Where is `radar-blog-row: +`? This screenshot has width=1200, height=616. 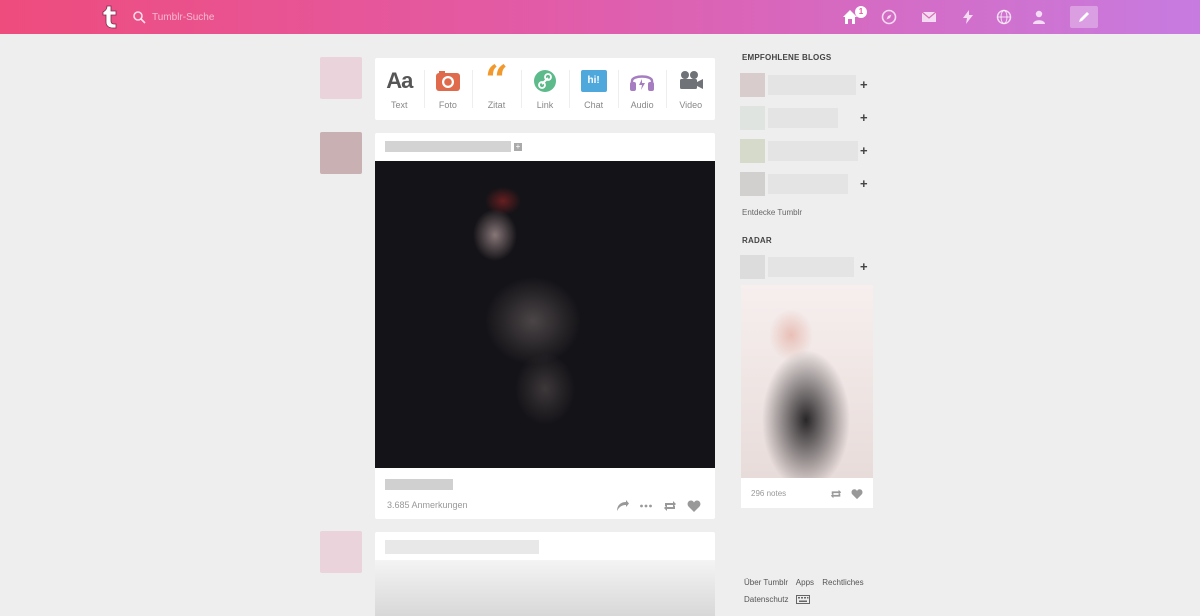
radar-blog-row: + is located at coordinates (805, 267).